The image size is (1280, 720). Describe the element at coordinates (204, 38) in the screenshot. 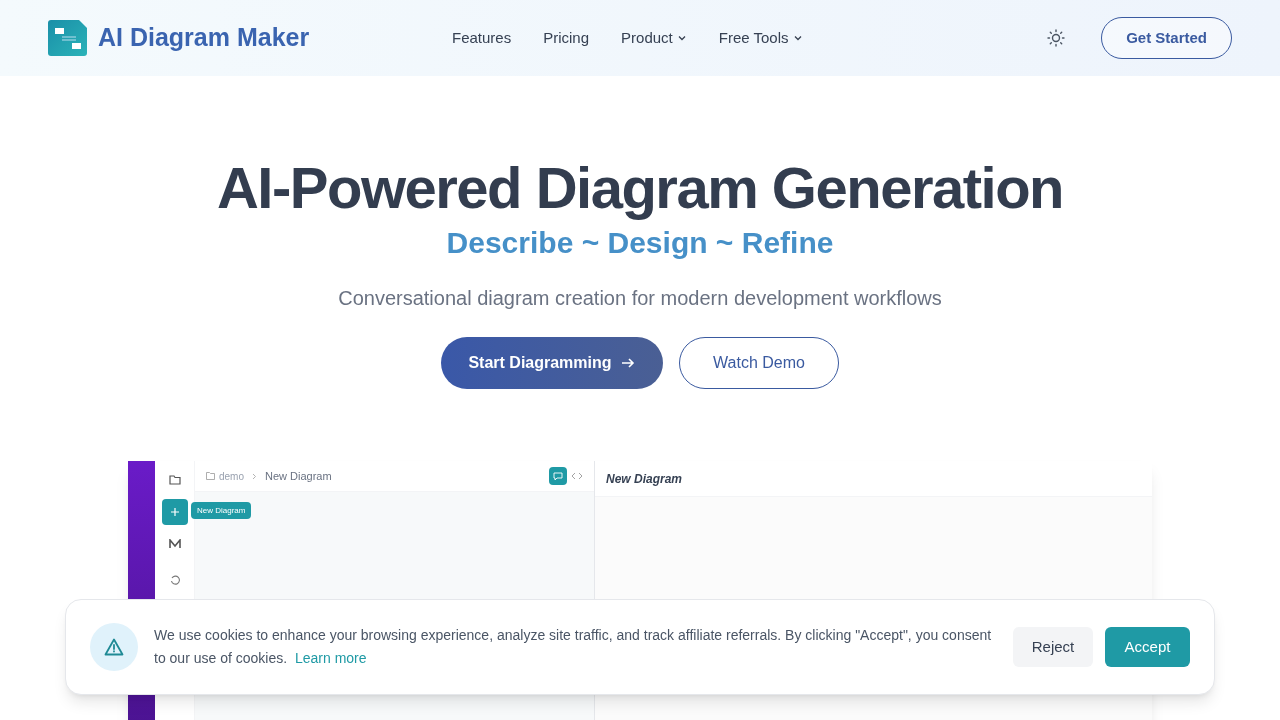

I see `logo-text: AI Diagram Maker` at that location.